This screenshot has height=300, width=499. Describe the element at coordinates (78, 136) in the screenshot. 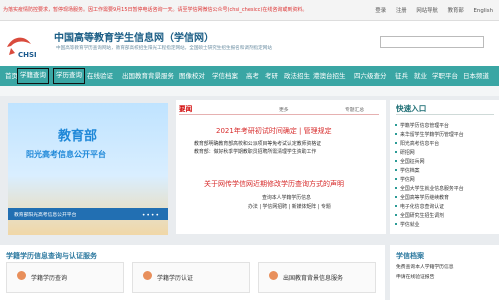

I see `banner-title: 教育部` at that location.